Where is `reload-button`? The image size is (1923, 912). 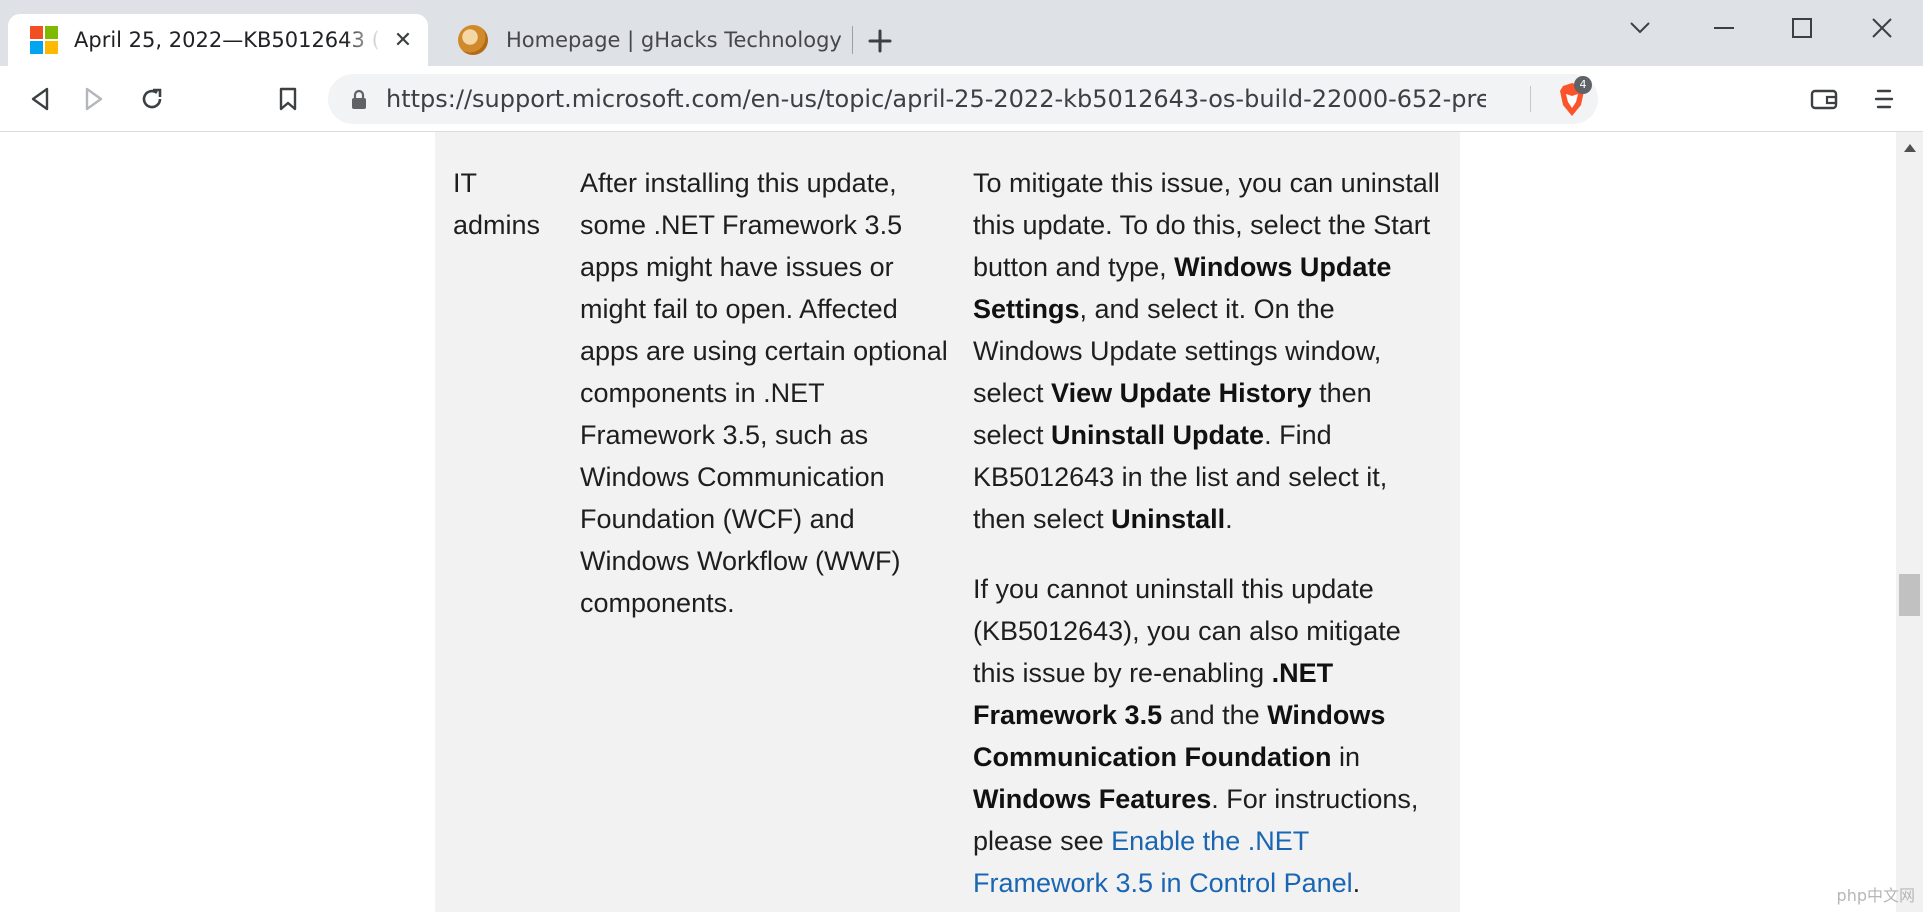
reload-button is located at coordinates (152, 99).